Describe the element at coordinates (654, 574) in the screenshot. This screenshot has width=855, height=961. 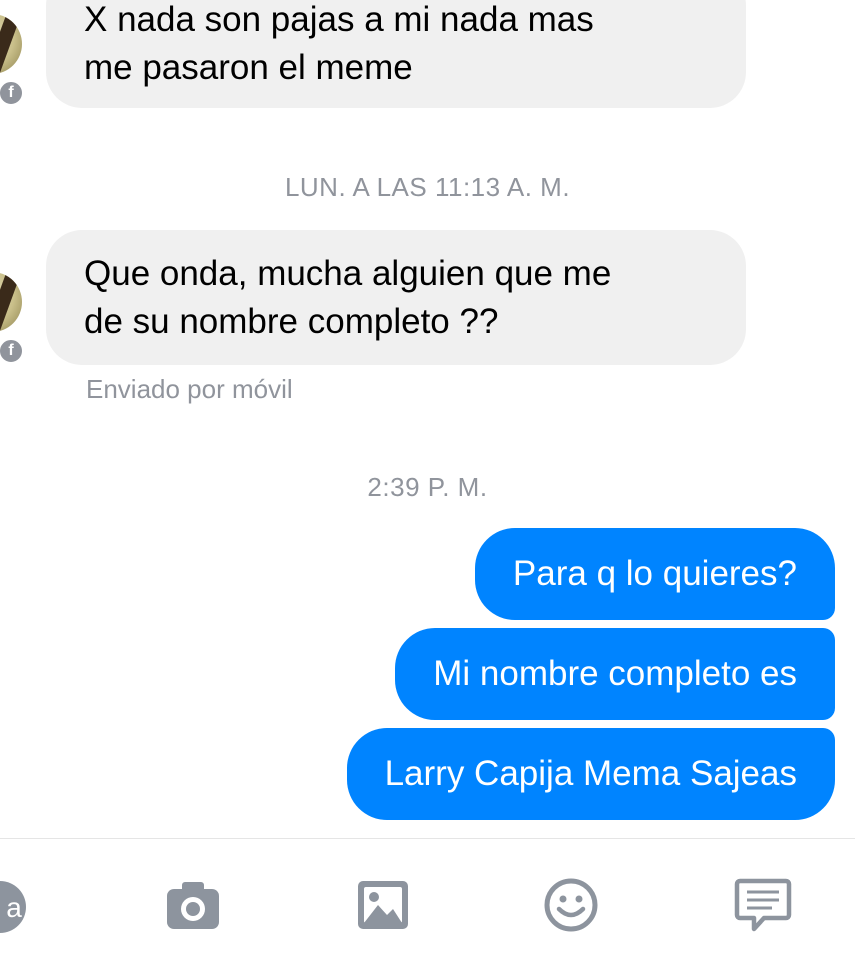
I see `outgoing-message-bubble: Para q lo quieres?` at that location.